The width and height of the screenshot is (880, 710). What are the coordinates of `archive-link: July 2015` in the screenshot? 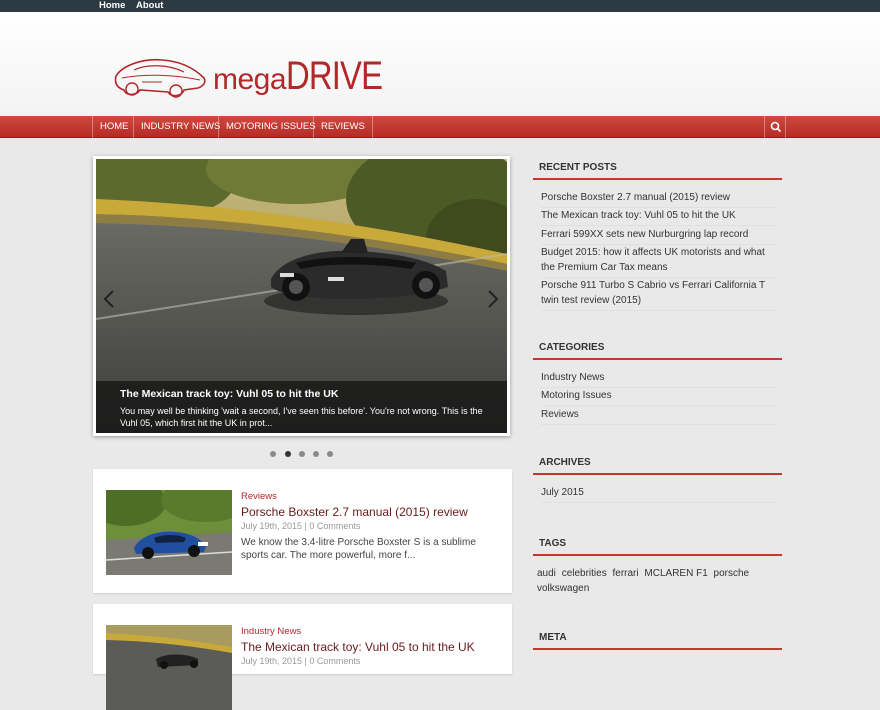 It's located at (659, 493).